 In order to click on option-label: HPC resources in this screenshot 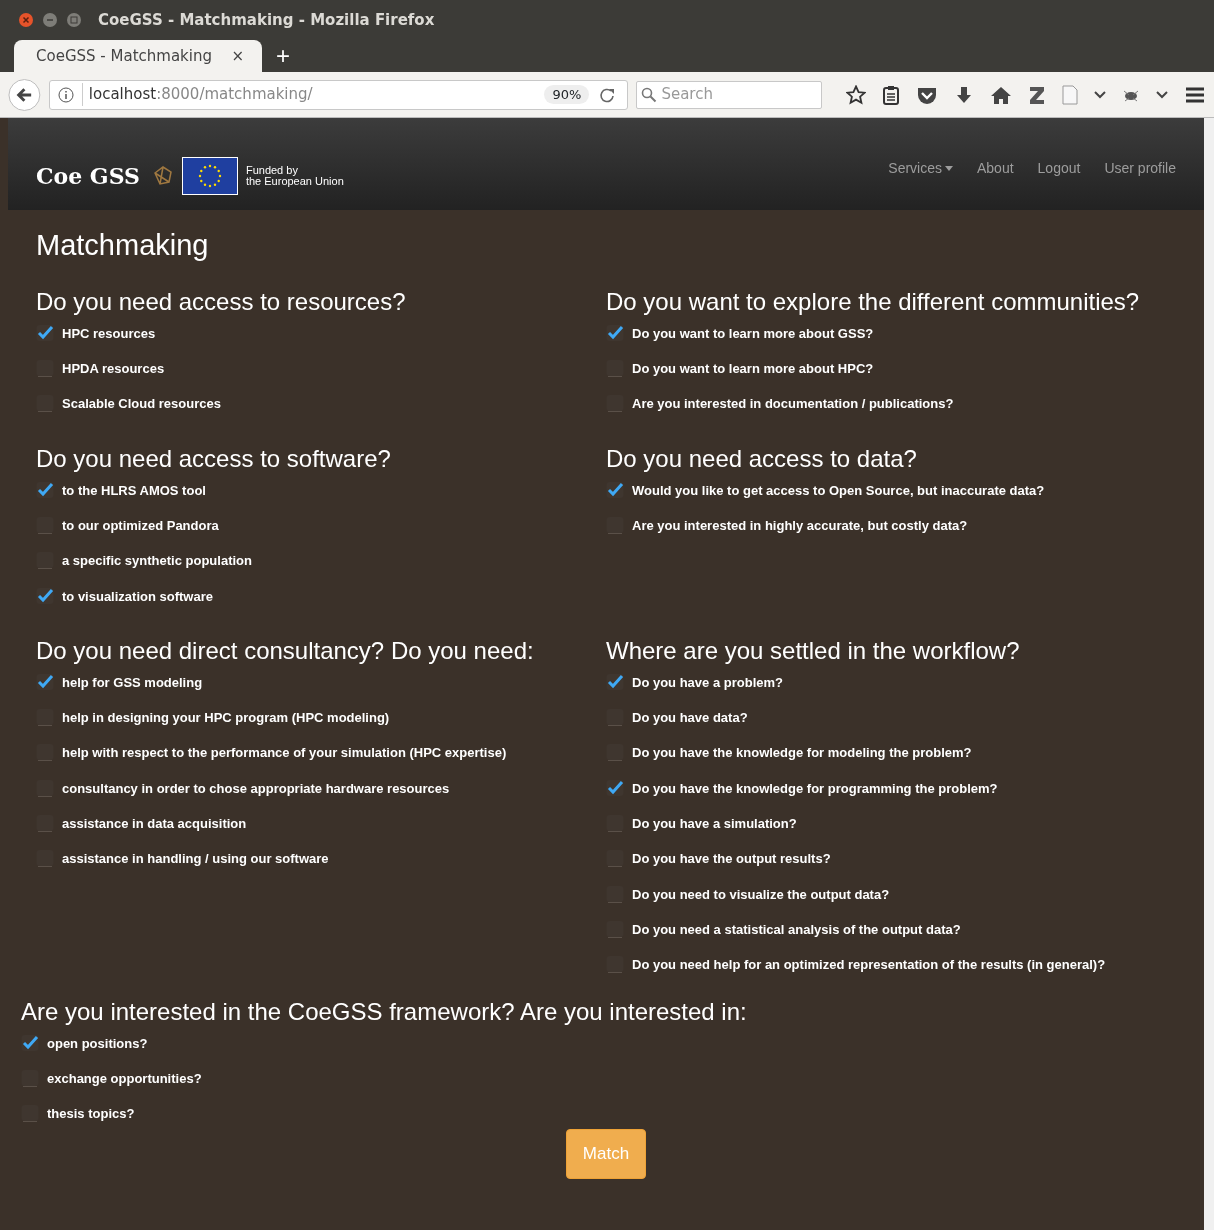, I will do `click(109, 333)`.